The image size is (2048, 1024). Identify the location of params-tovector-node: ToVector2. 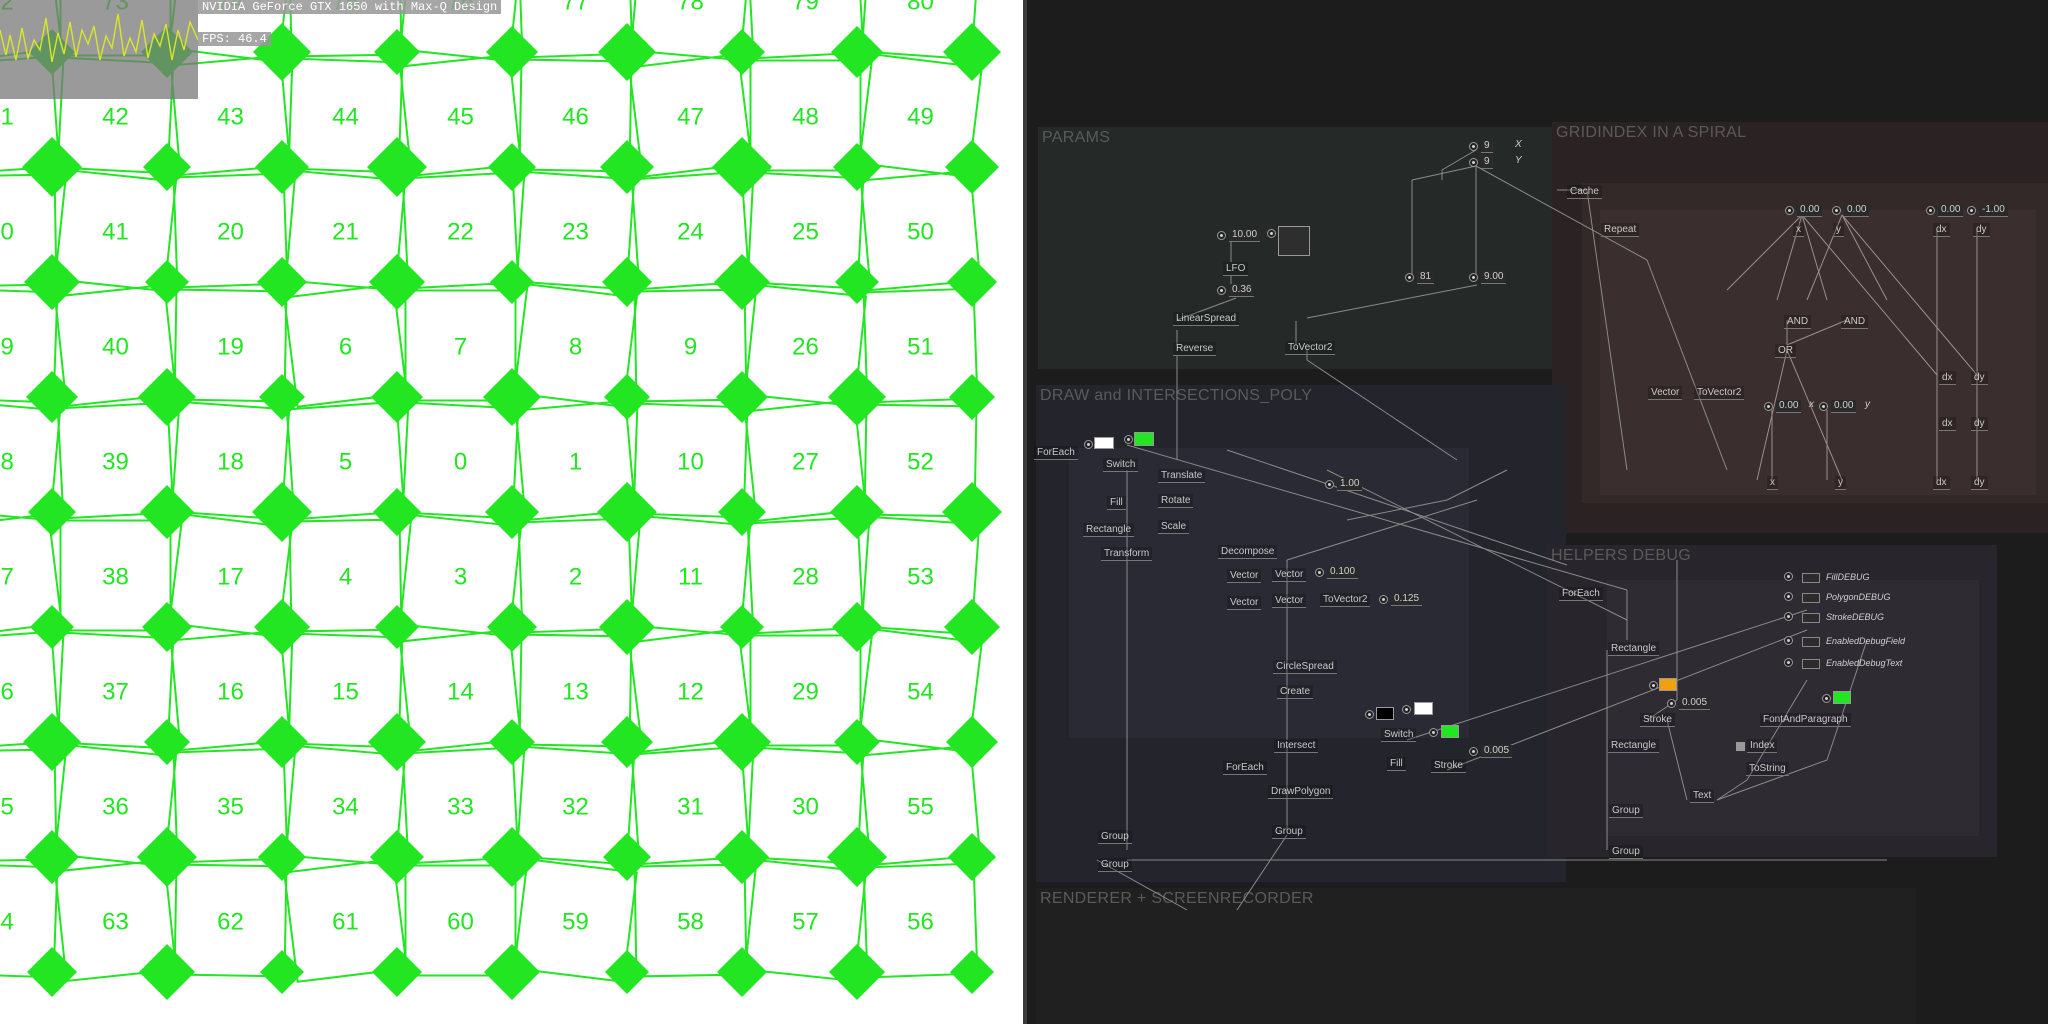
(1310, 348).